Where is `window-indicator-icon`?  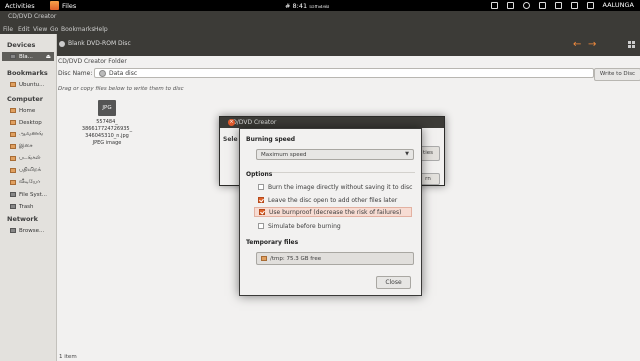
window-indicator-icon is located at coordinates (494, 5).